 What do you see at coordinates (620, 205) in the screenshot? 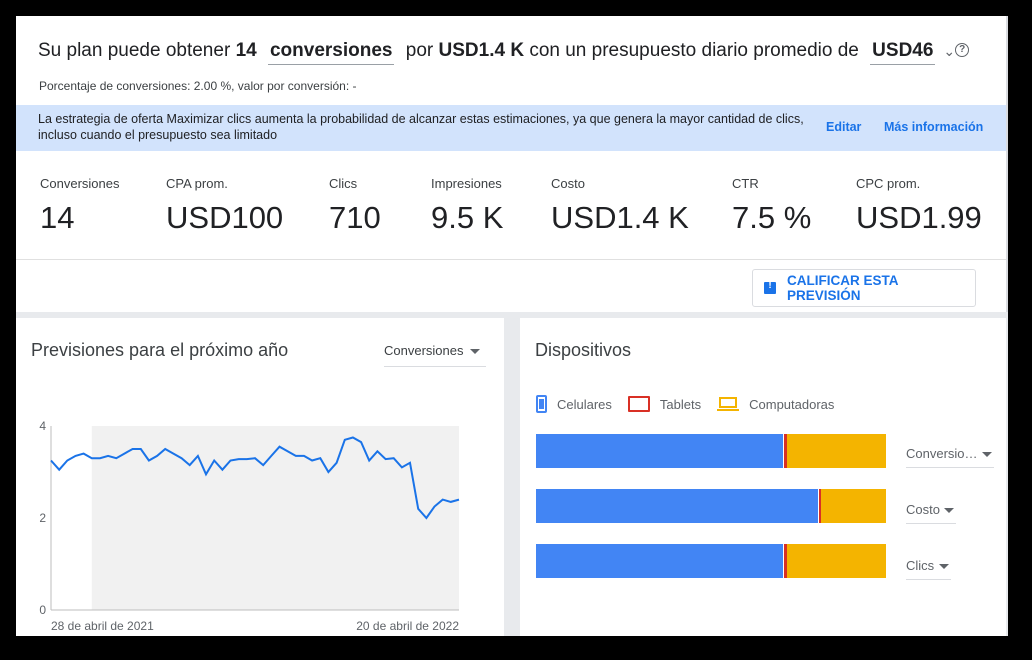
I see `metric-cost: Costo USD1.4 K` at bounding box center [620, 205].